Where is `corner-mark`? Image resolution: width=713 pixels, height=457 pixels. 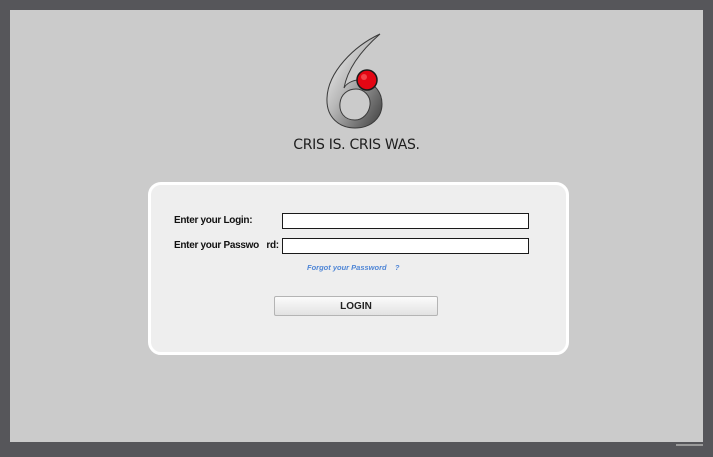
corner-mark is located at coordinates (689, 445).